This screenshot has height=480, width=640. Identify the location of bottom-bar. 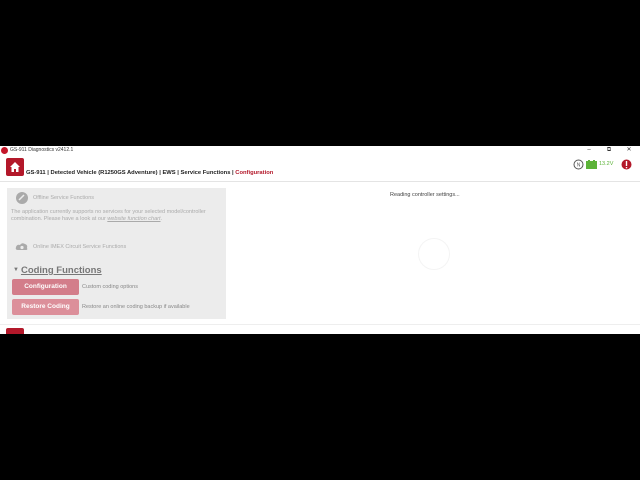
(320, 329).